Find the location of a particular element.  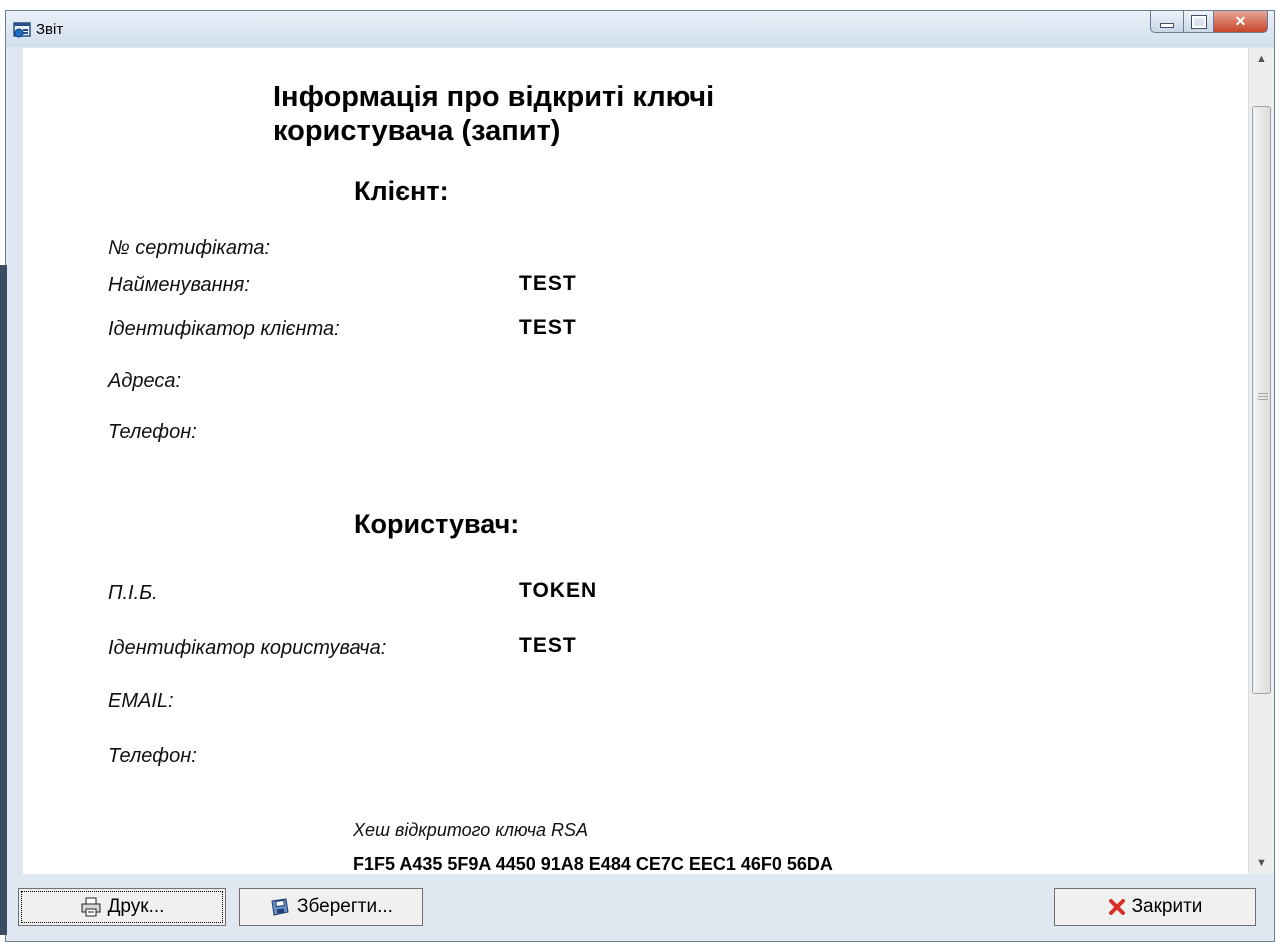

vertical-scrollbar: ▲ ― ― ― ▼ is located at coordinates (1261, 461).